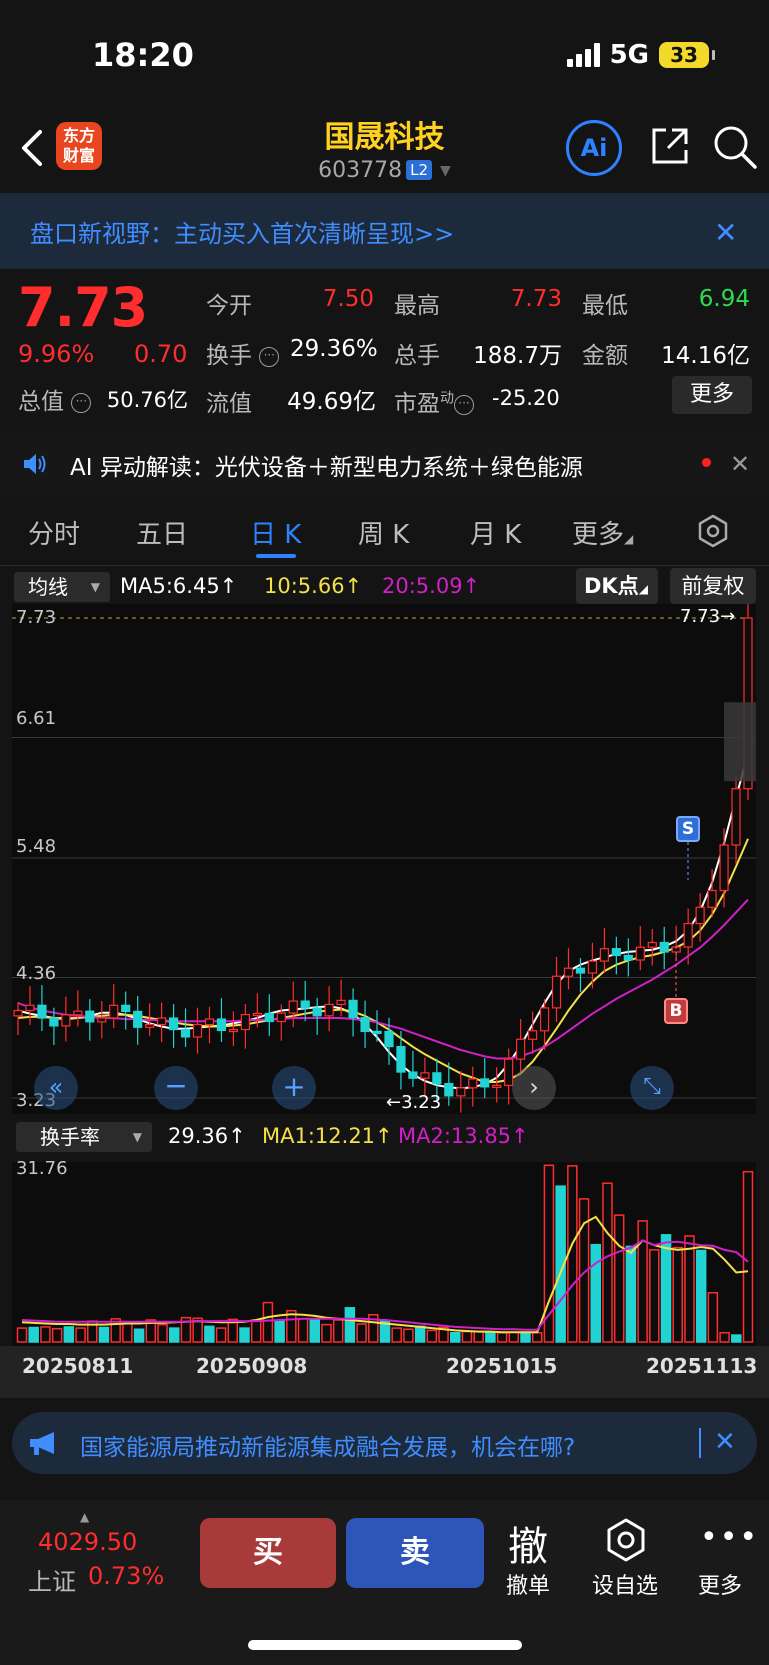  Describe the element at coordinates (670, 146) in the screenshot. I see `share-icon` at that location.